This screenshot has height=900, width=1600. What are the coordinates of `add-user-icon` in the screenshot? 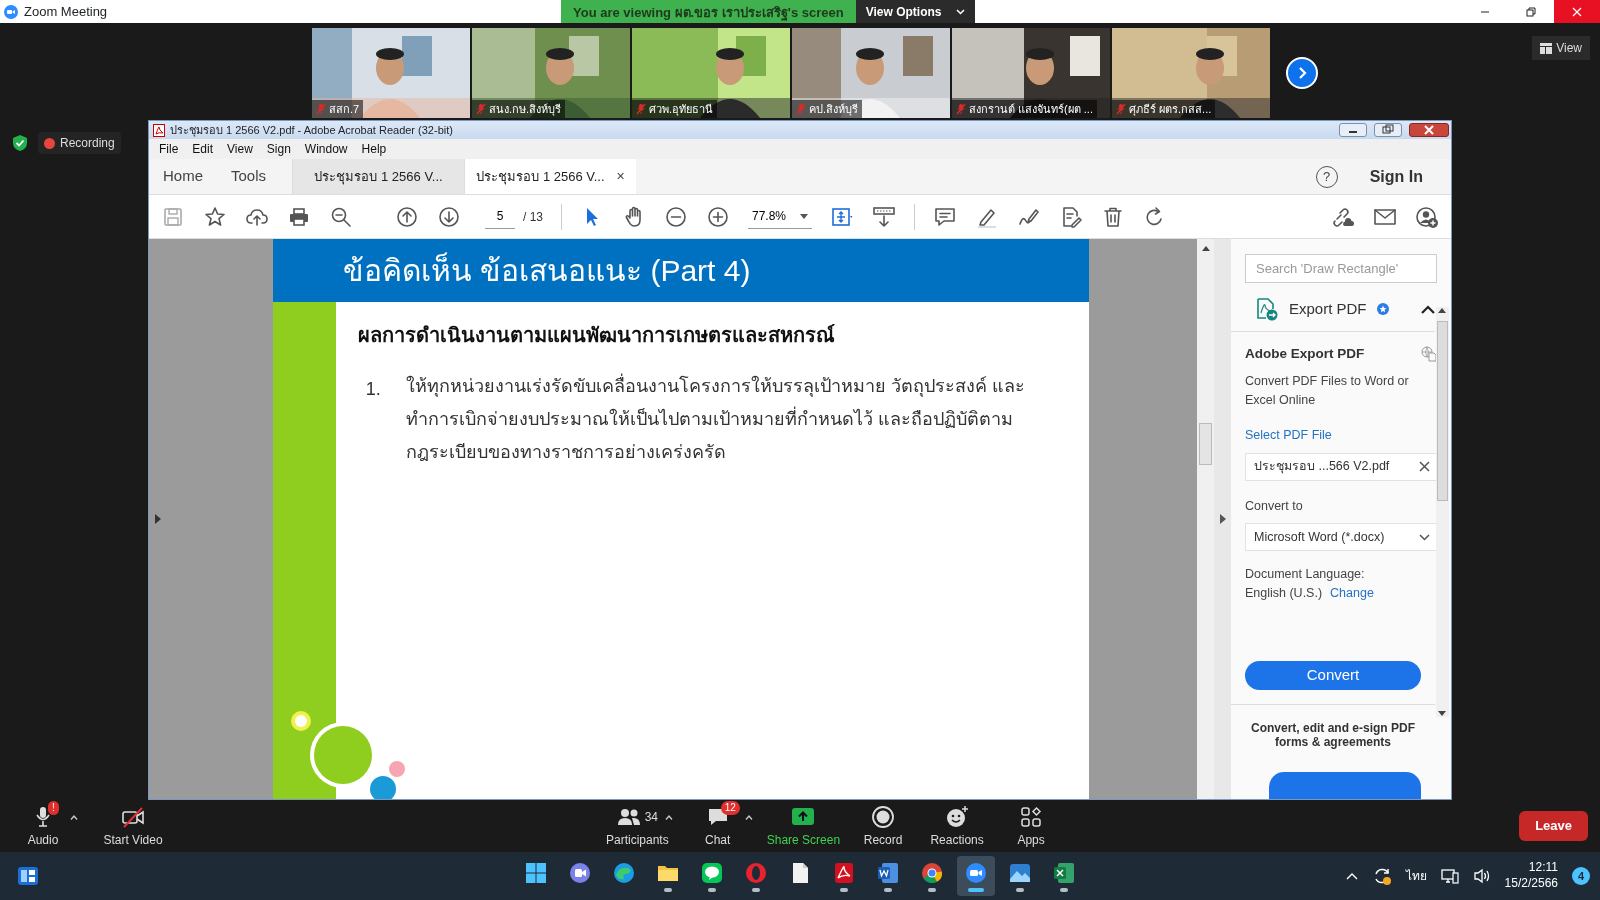 It's located at (1427, 216).